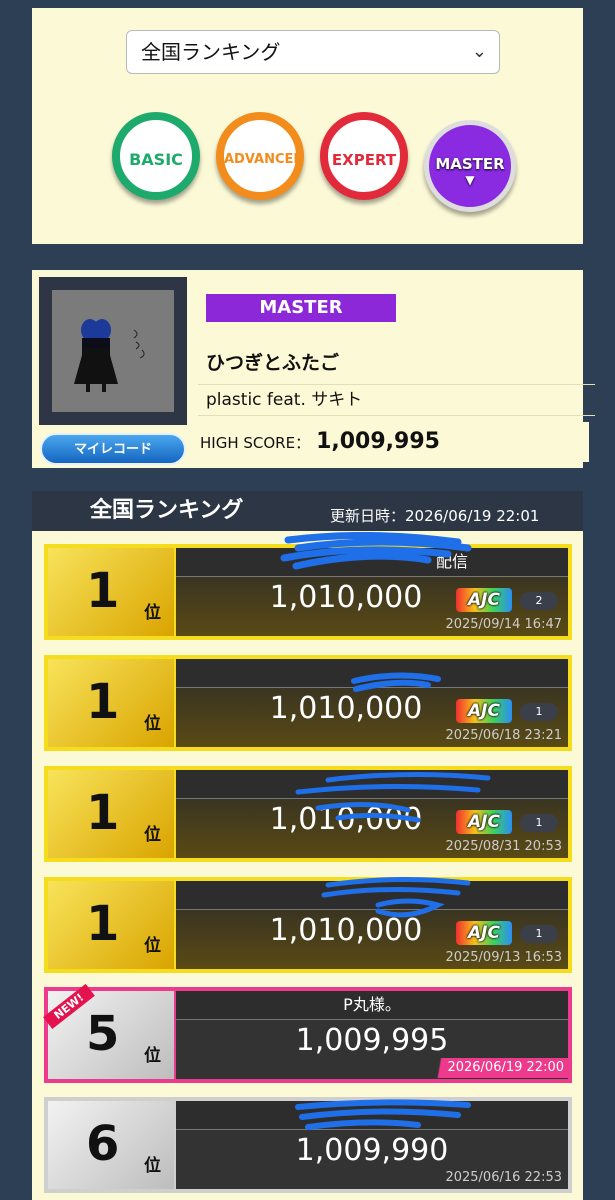  I want to click on play-date: 2025/09/14 16:47, so click(503, 624).